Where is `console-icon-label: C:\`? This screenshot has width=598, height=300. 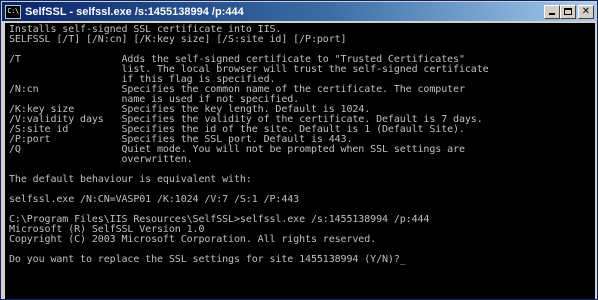 console-icon-label: C:\ is located at coordinates (13, 11).